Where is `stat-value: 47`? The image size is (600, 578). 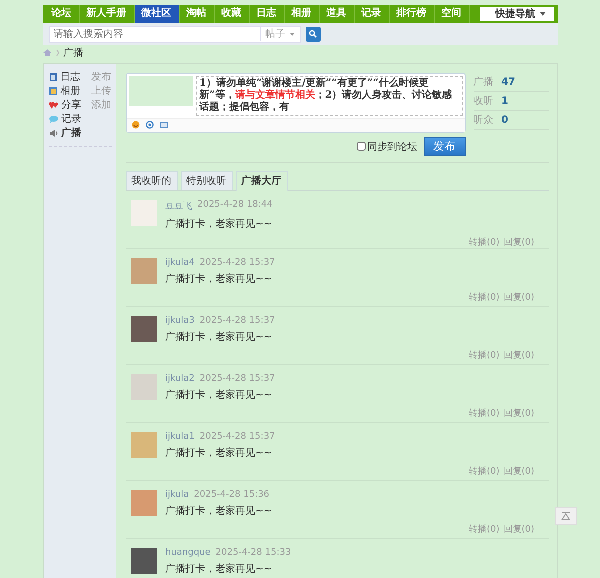 stat-value: 47 is located at coordinates (509, 82).